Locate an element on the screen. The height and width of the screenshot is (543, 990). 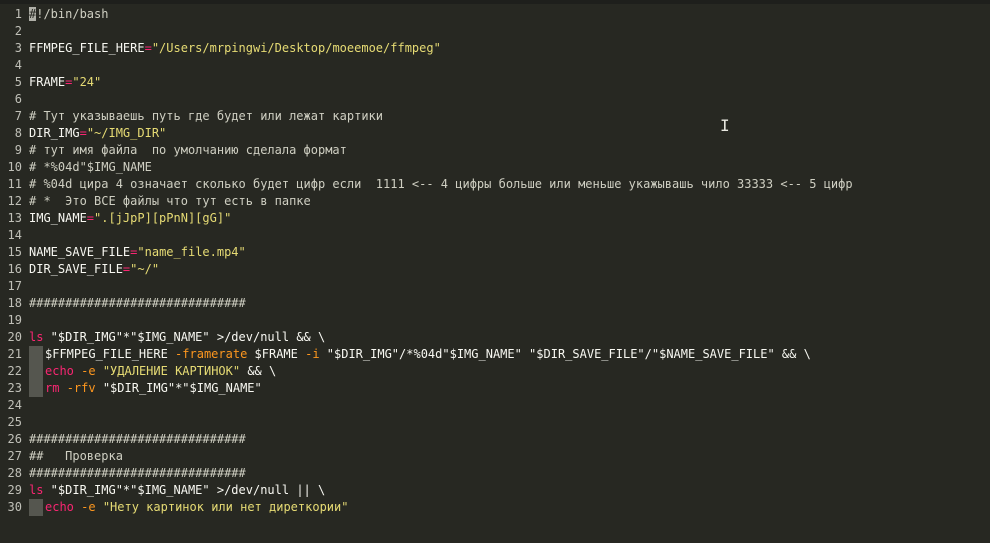
code-line: 2 is located at coordinates (495, 31).